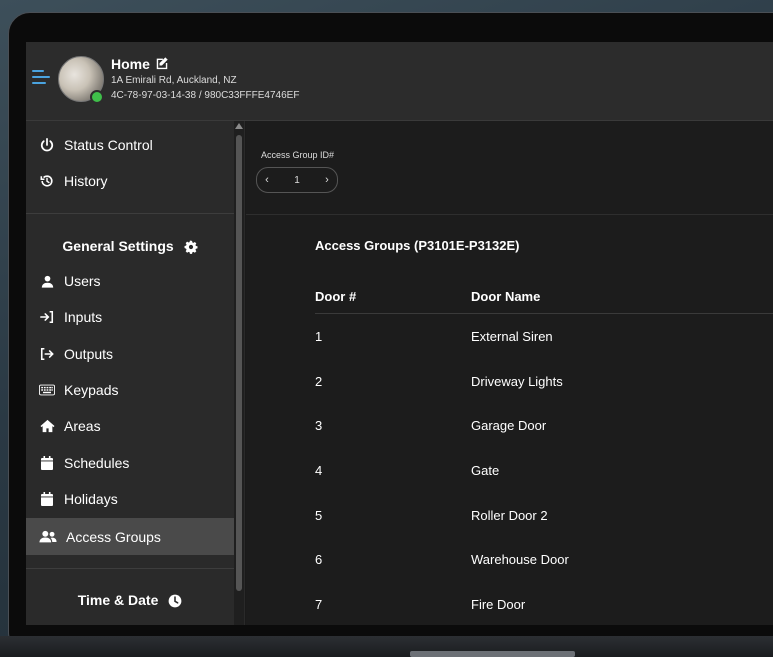 This screenshot has height=657, width=773. I want to click on sidebar-scrollbar, so click(239, 373).